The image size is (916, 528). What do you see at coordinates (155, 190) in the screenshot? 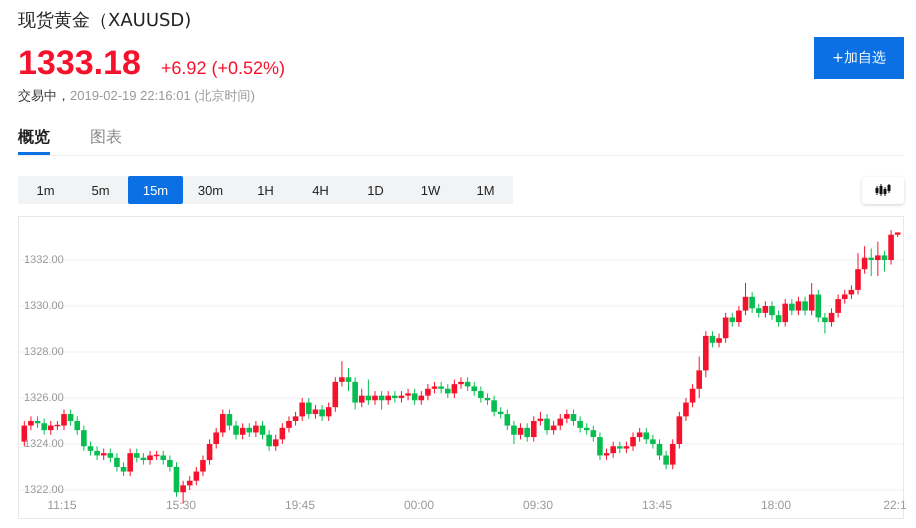
I see `period-button: 15m` at bounding box center [155, 190].